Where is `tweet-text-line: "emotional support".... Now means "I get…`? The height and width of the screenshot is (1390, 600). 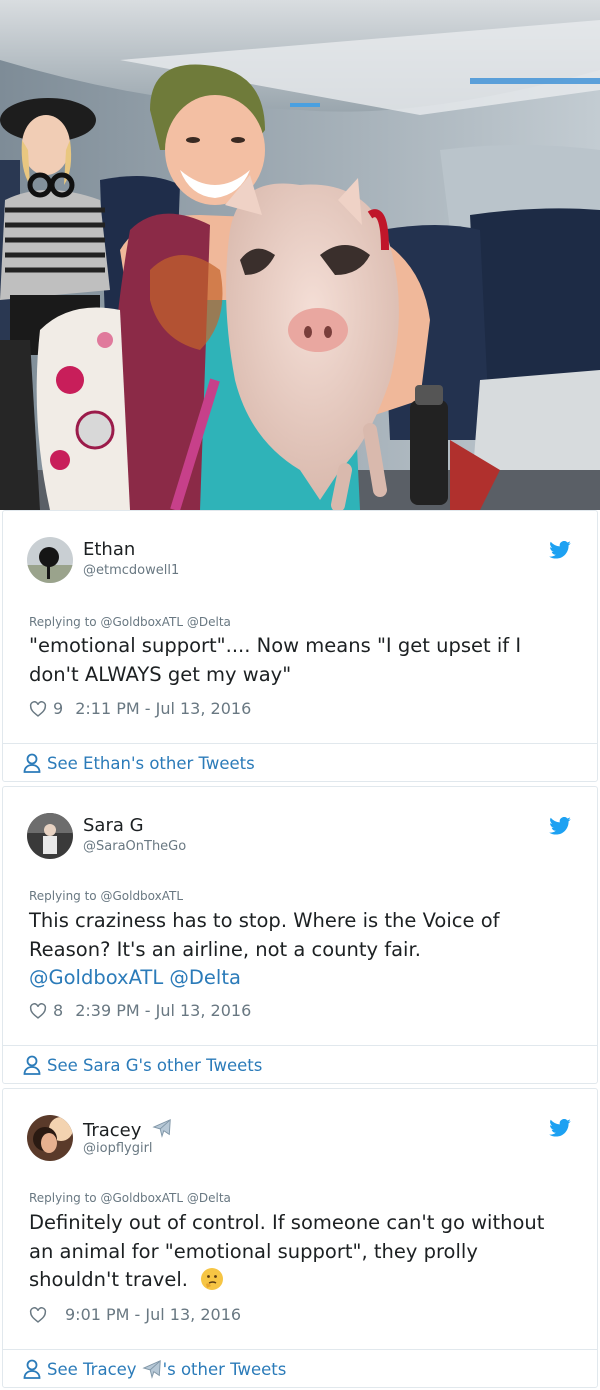 tweet-text-line: "emotional support".... Now means "I get… is located at coordinates (275, 645).